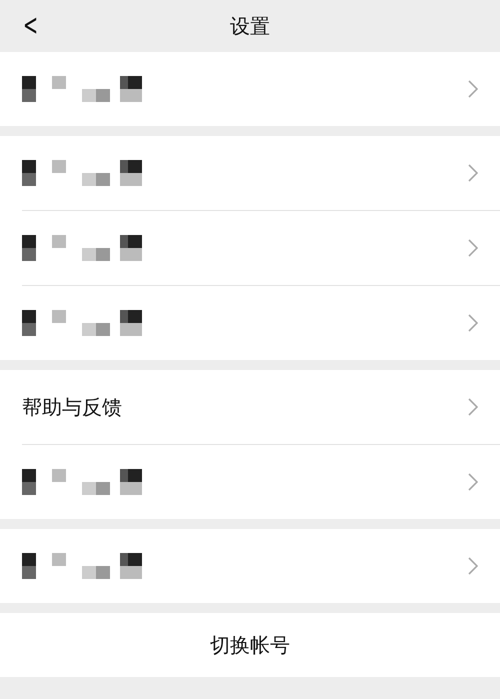 The image size is (500, 699). Describe the element at coordinates (250, 645) in the screenshot. I see `switch-account-button: 切换帐号` at that location.